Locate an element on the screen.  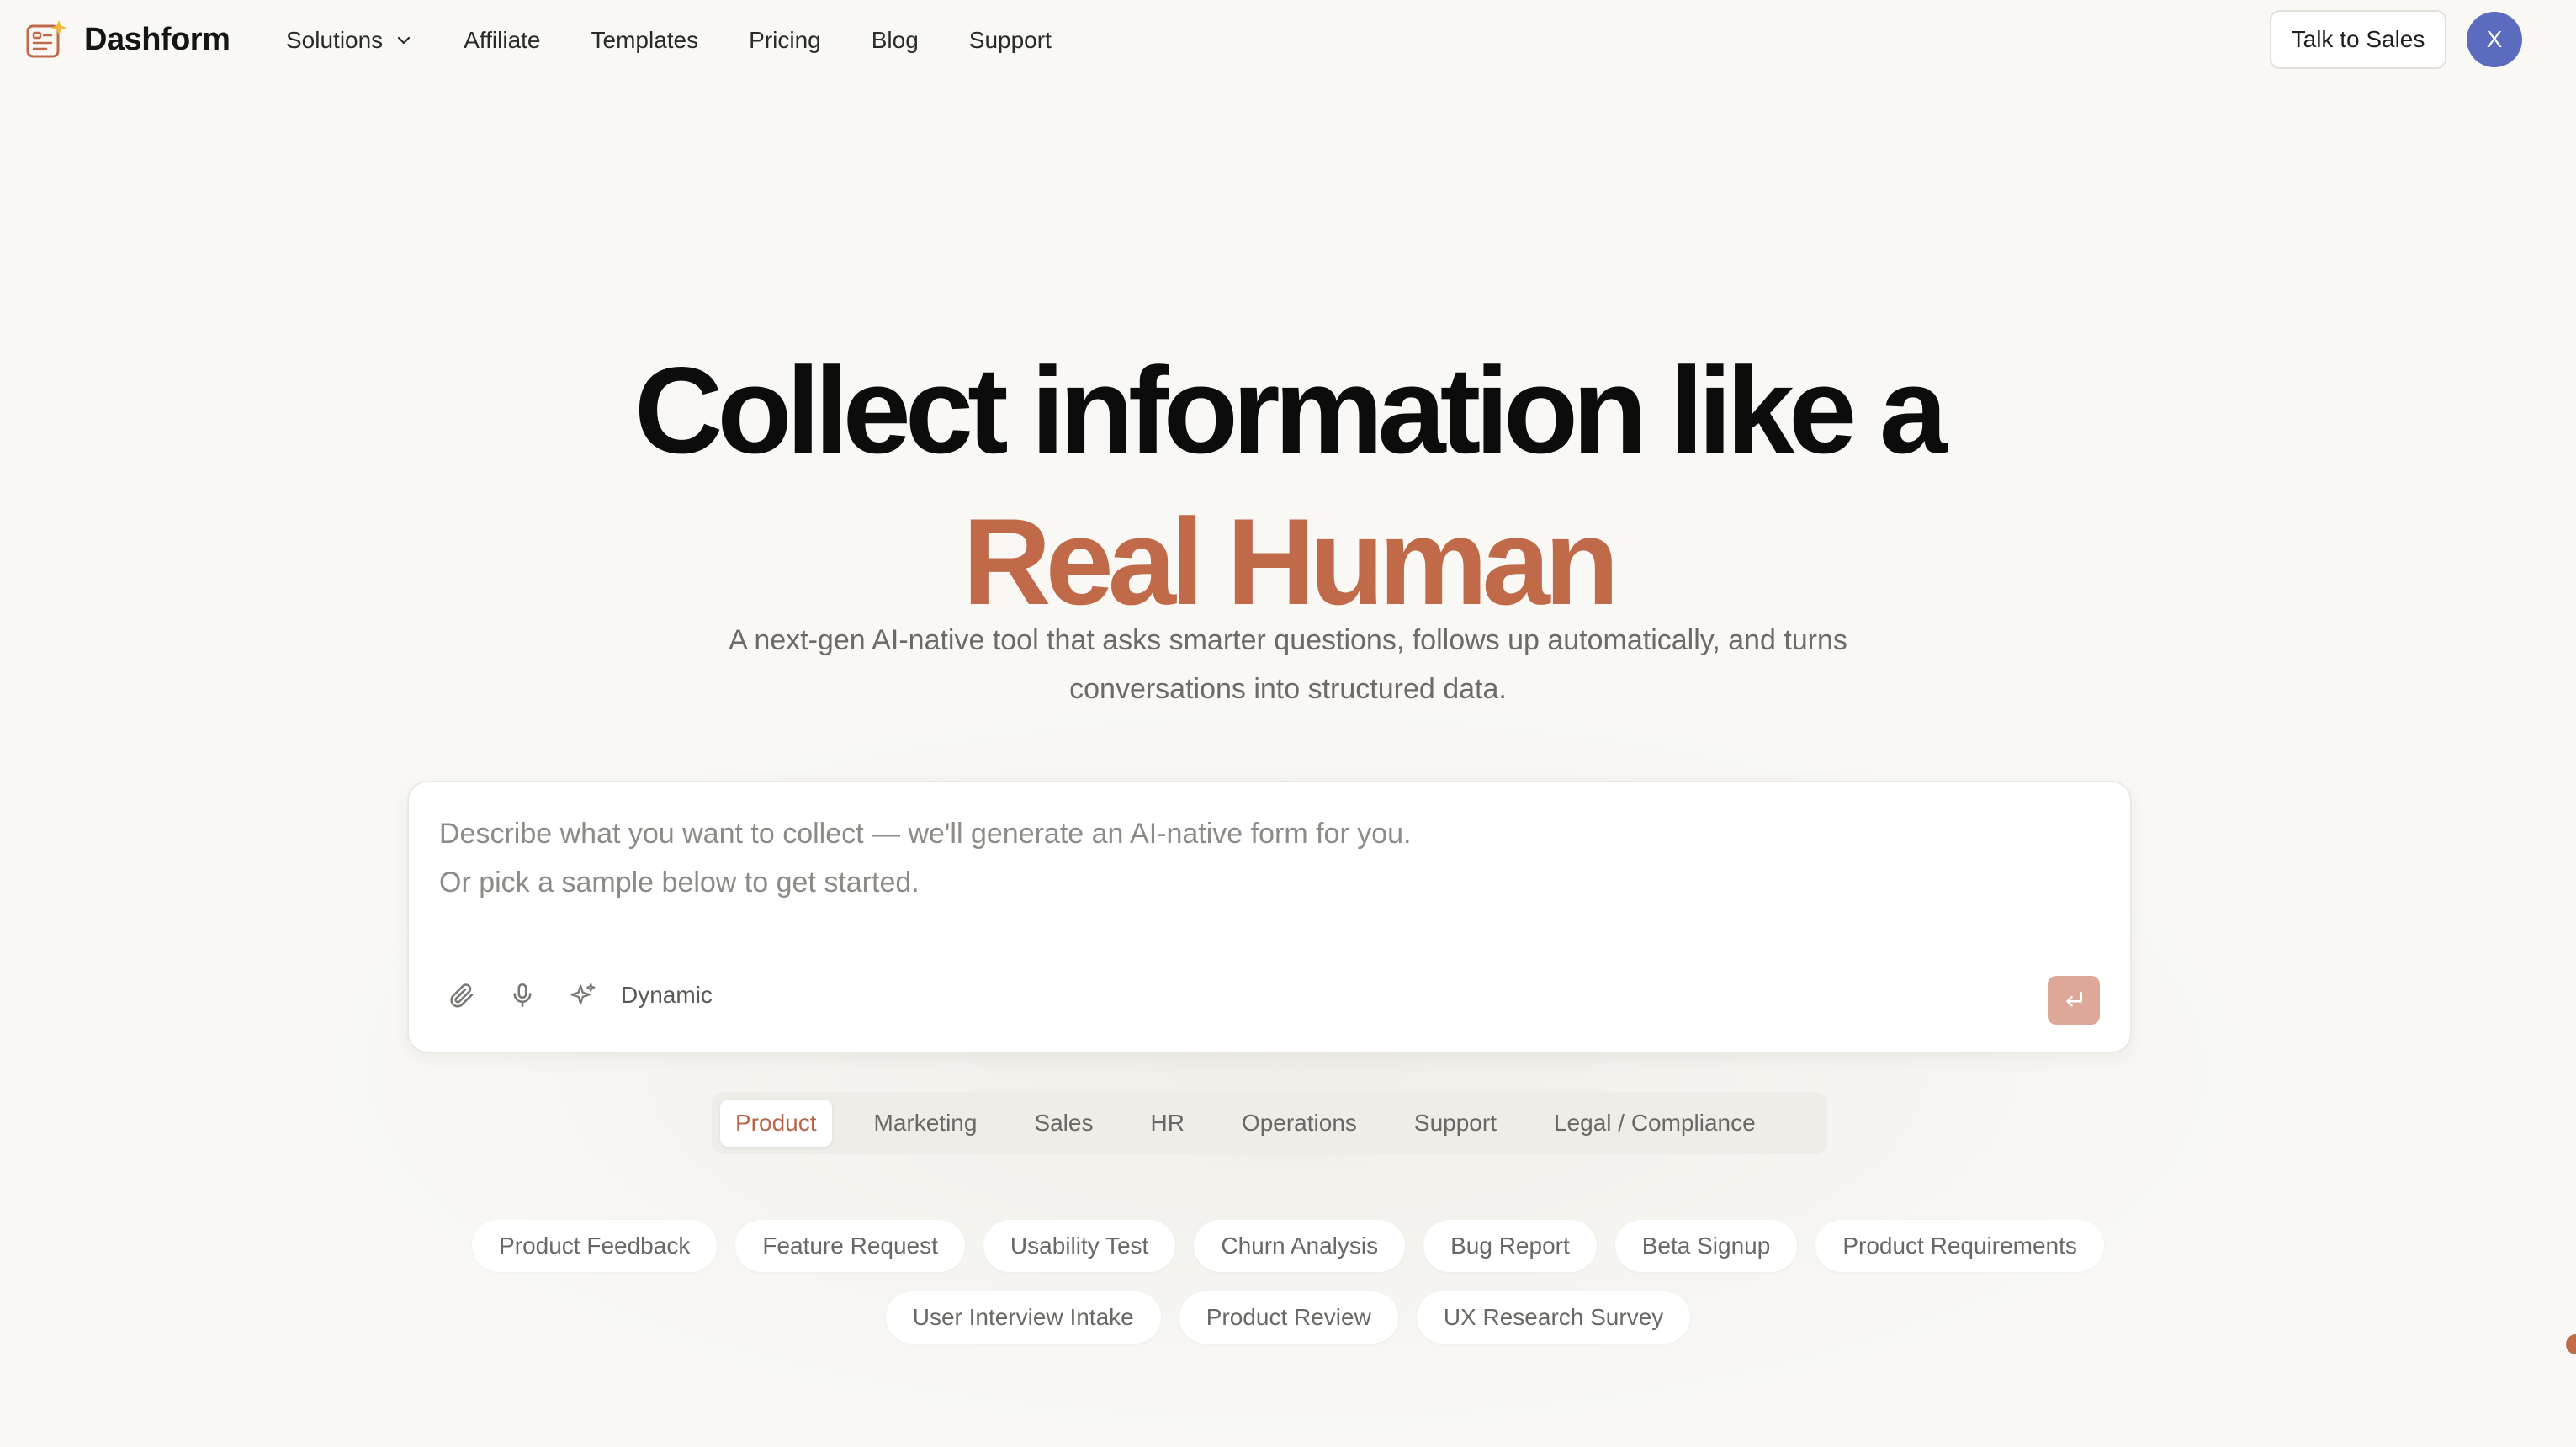
sample-chip-user-interview-intake: User Interview Intake is located at coordinates (1023, 1317).